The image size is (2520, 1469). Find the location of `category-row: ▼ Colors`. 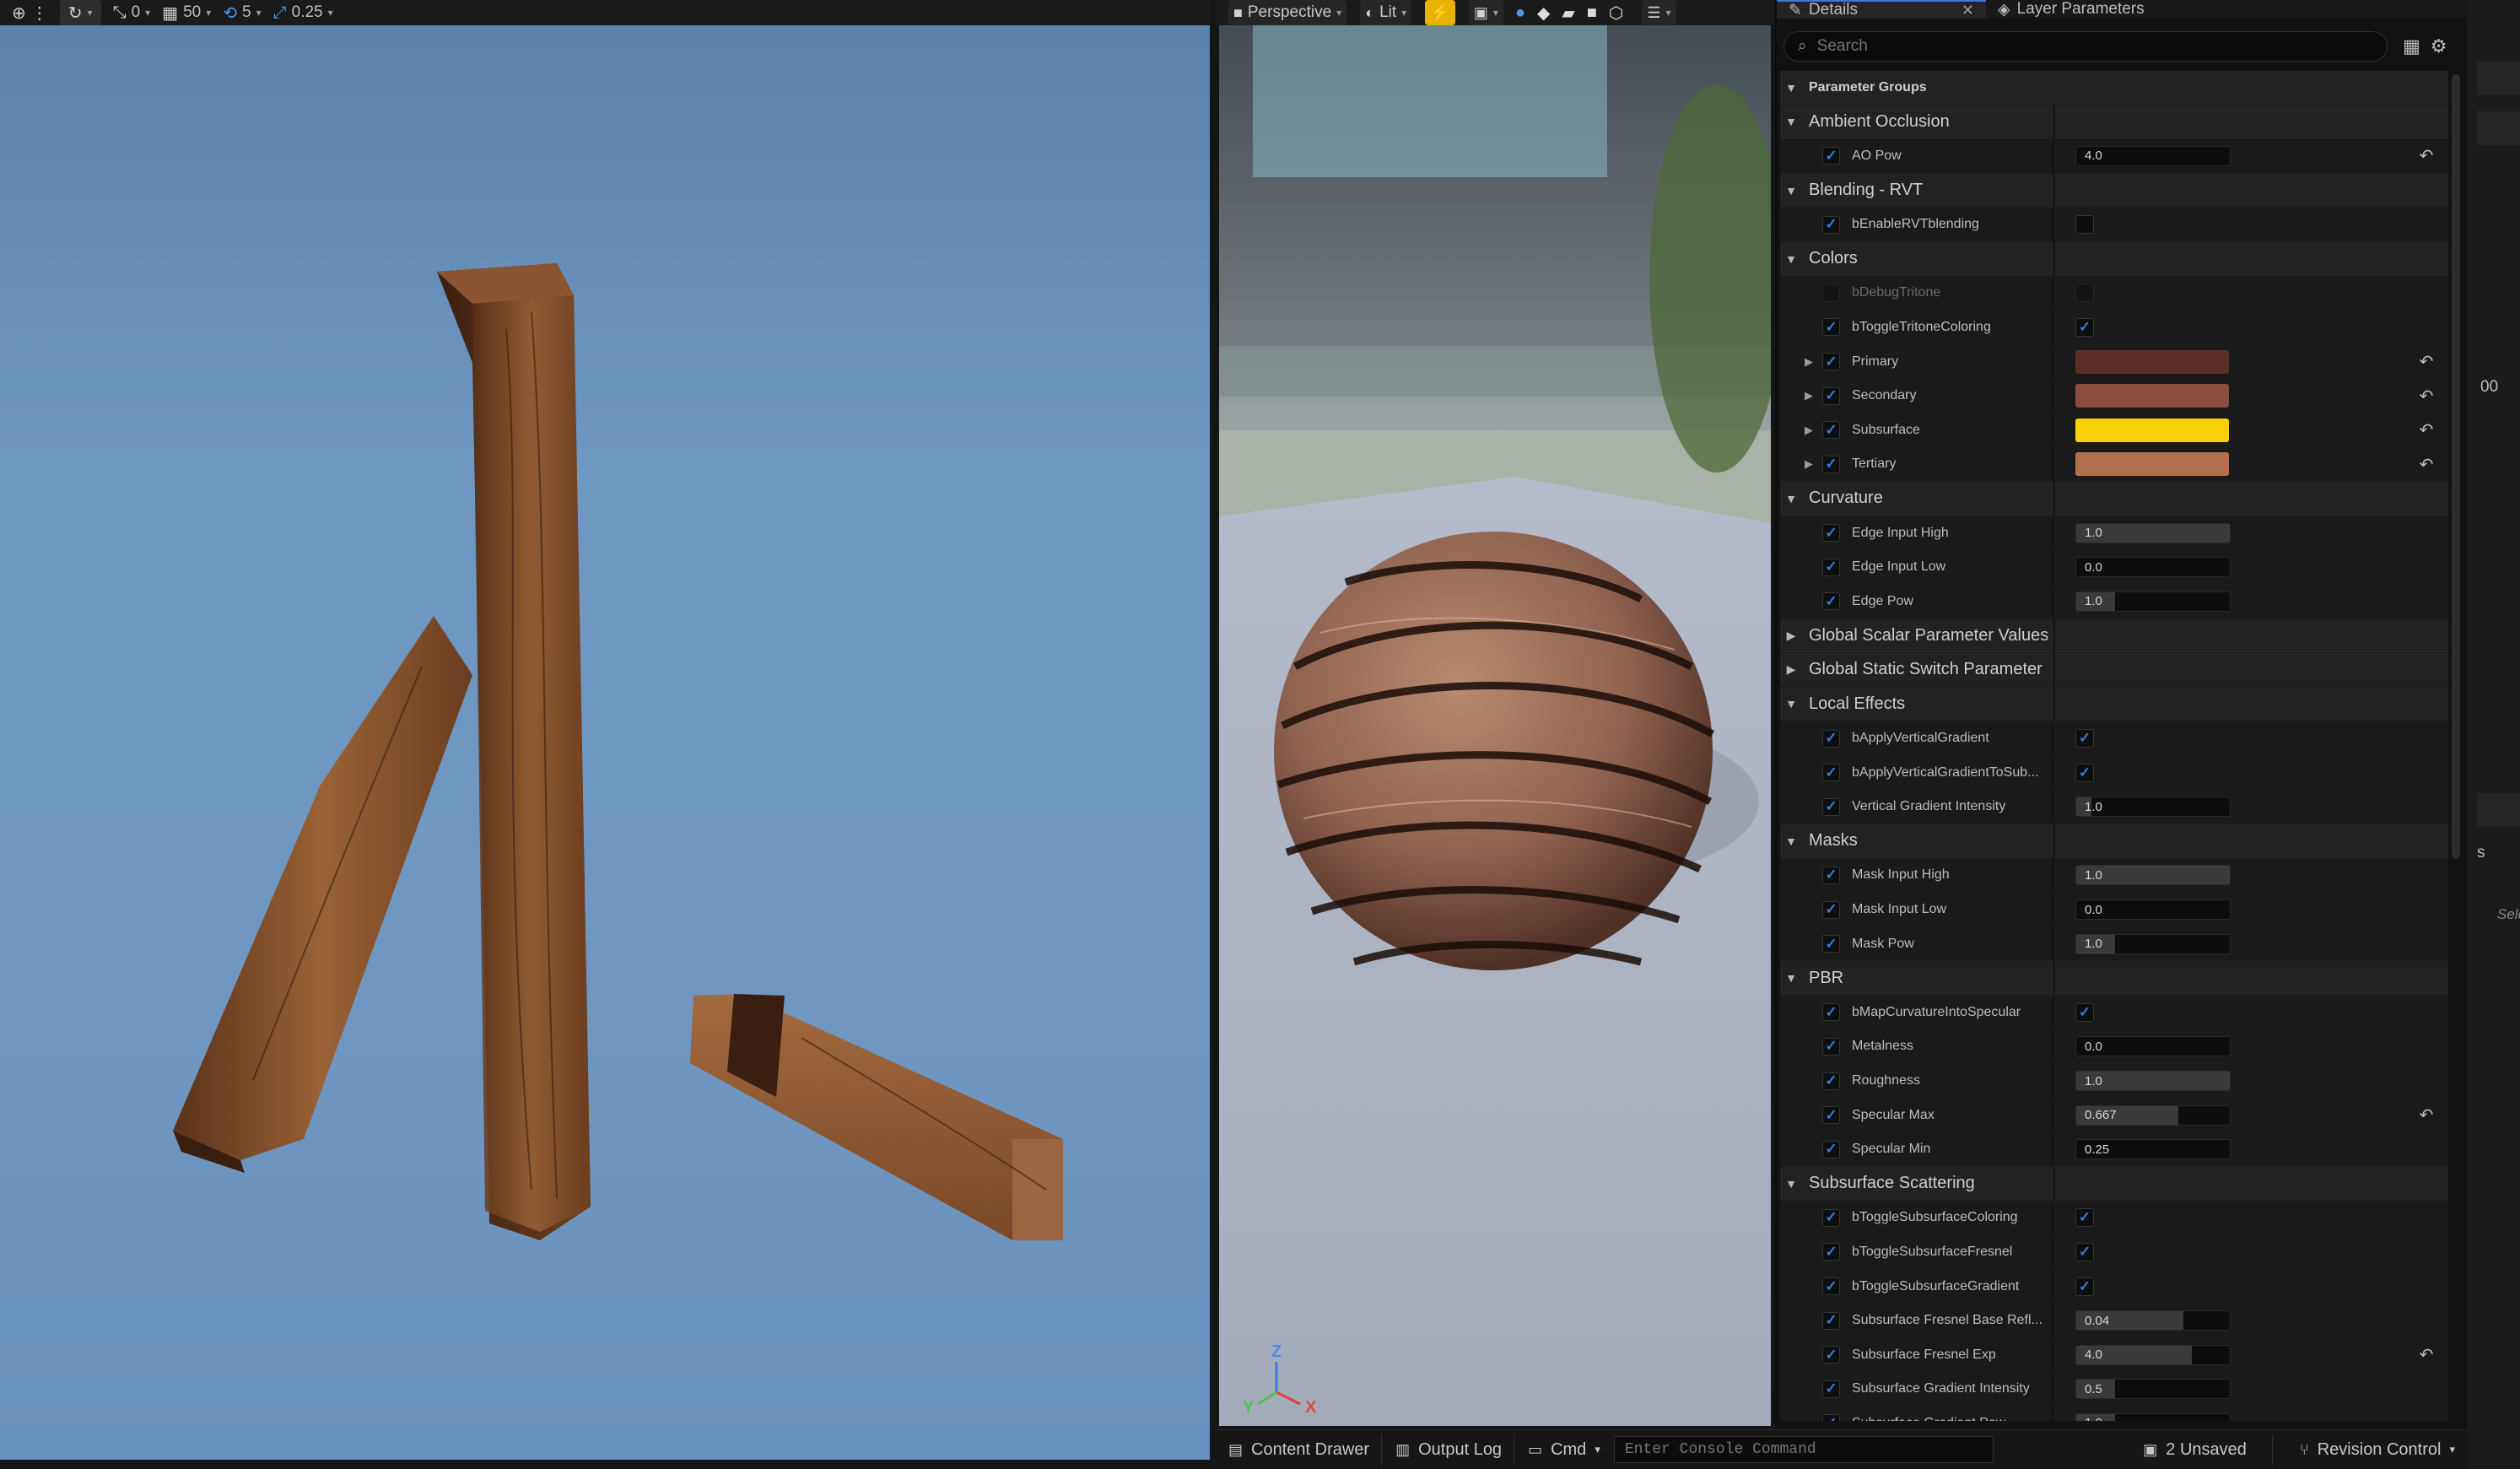

category-row: ▼ Colors is located at coordinates (2114, 259).